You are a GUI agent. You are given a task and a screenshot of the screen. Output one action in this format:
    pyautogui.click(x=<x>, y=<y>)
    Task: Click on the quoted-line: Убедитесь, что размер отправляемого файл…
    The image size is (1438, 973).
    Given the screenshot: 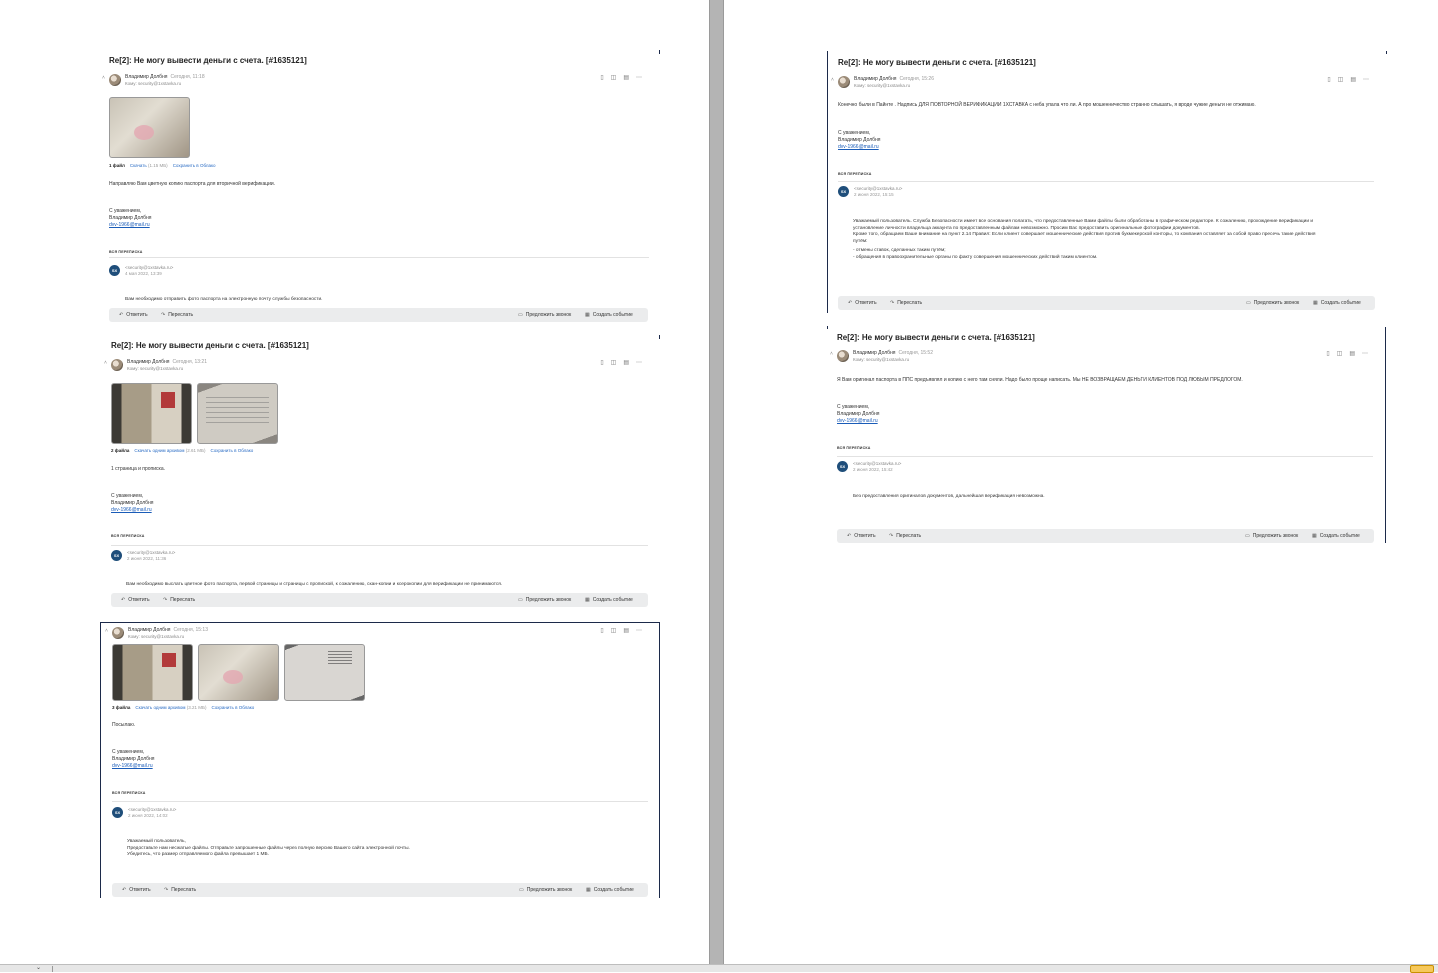 What is the action you would take?
    pyautogui.click(x=198, y=854)
    